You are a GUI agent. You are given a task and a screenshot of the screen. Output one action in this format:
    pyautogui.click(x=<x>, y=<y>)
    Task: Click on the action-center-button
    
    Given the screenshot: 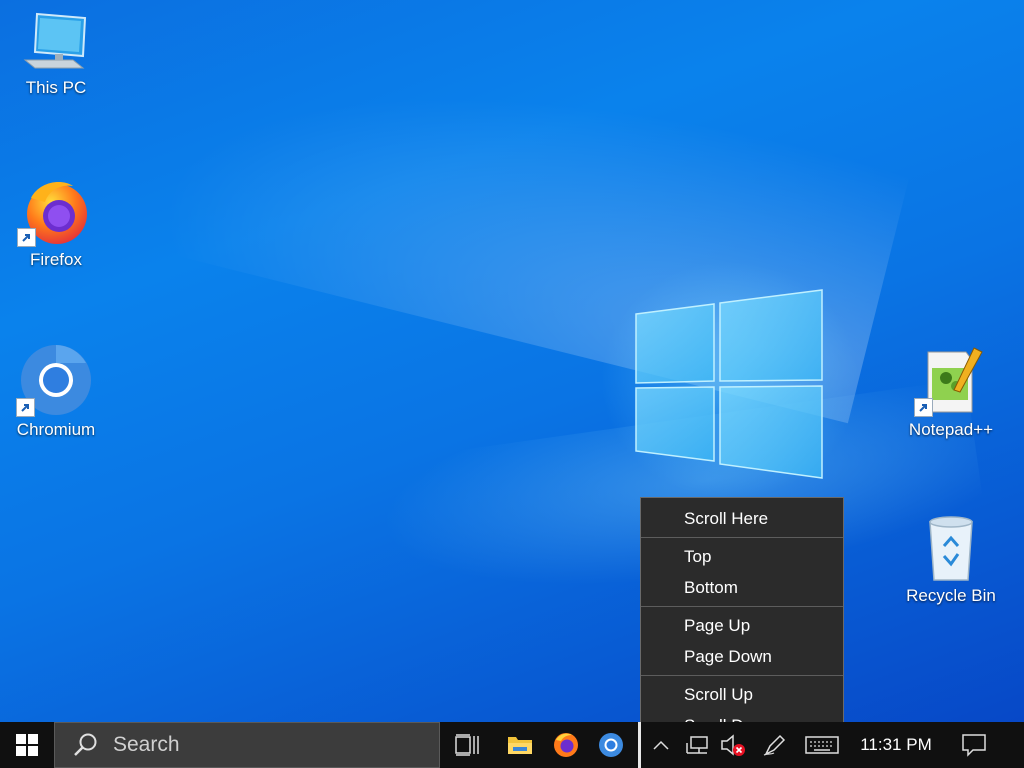 What is the action you would take?
    pyautogui.click(x=974, y=745)
    